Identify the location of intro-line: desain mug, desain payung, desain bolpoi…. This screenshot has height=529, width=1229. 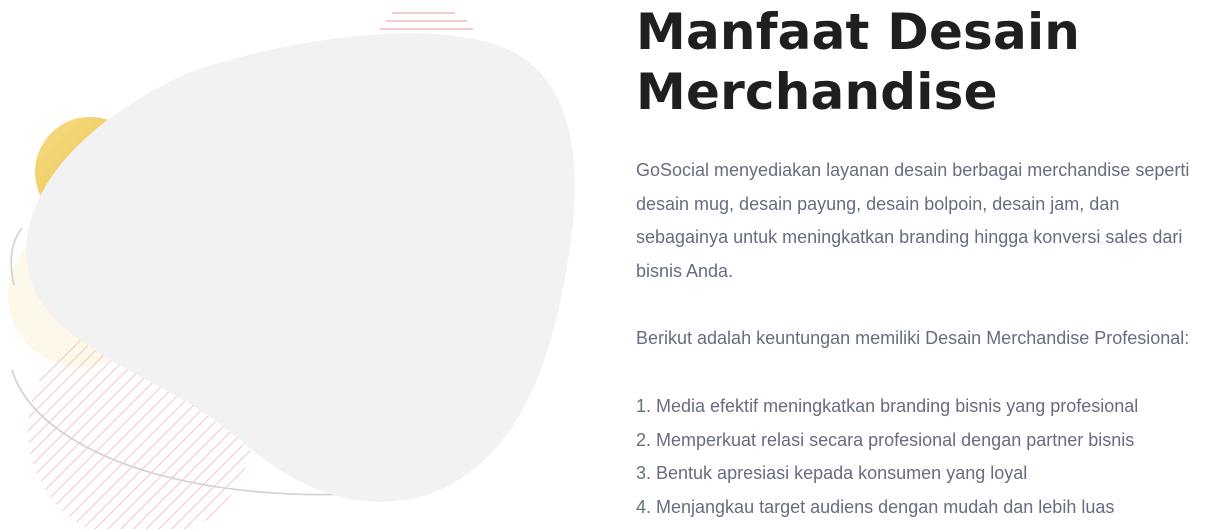
(878, 203).